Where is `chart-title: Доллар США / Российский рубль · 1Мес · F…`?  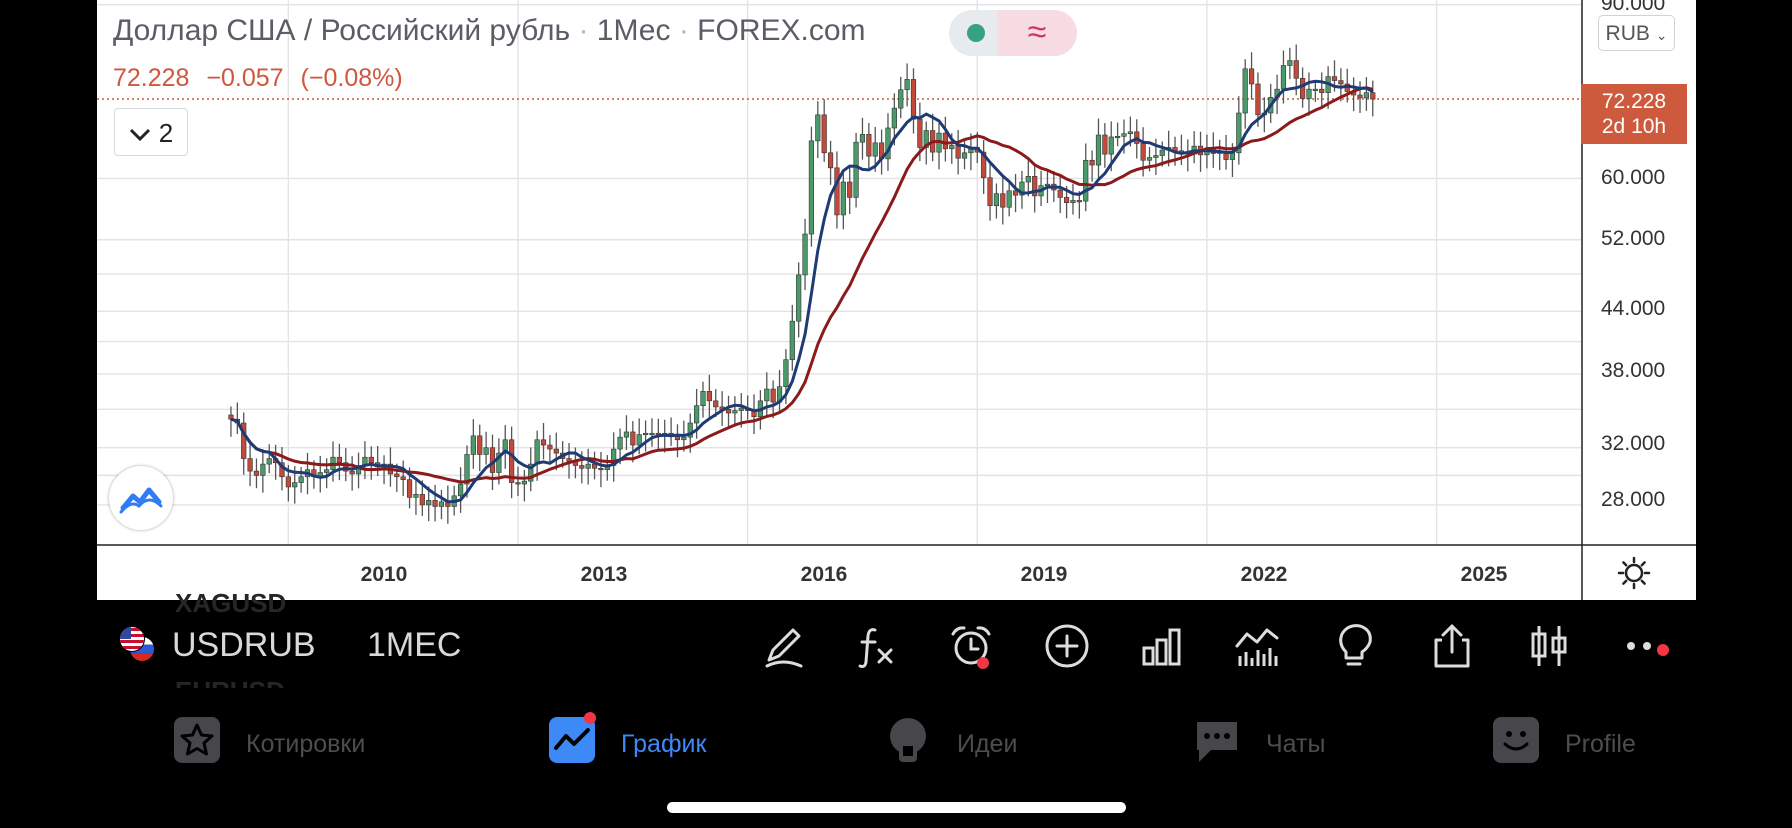 chart-title: Доллар США / Российский рубль · 1Мес · F… is located at coordinates (489, 31).